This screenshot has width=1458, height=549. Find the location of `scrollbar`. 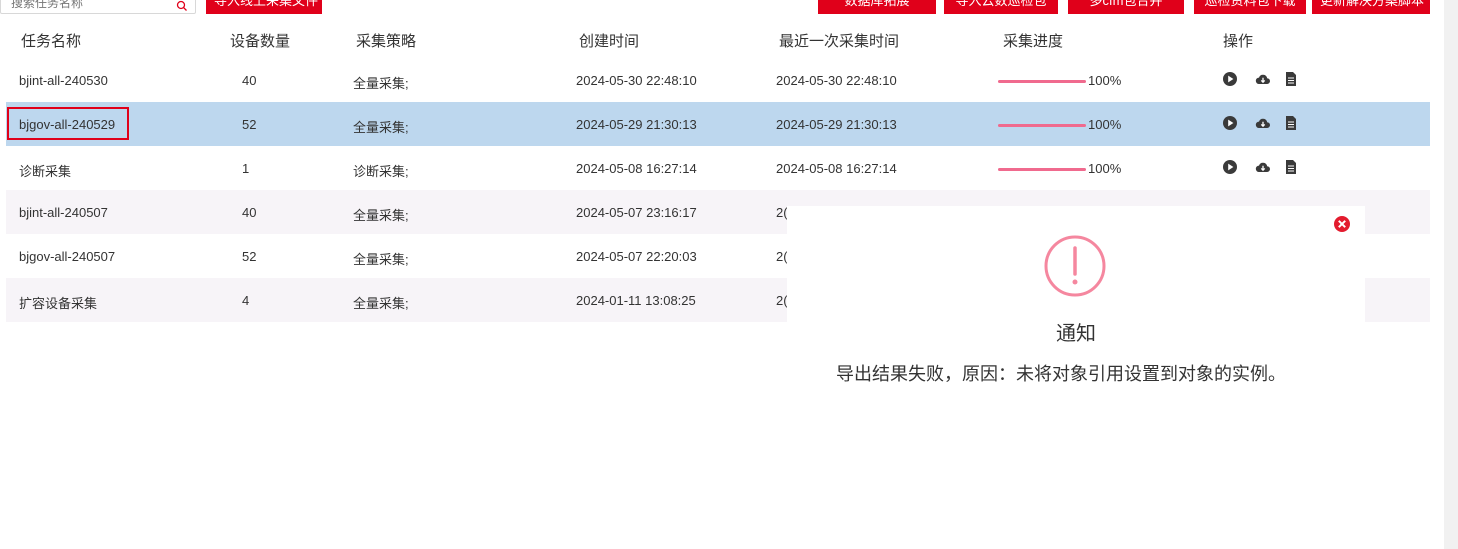

scrollbar is located at coordinates (1451, 274).